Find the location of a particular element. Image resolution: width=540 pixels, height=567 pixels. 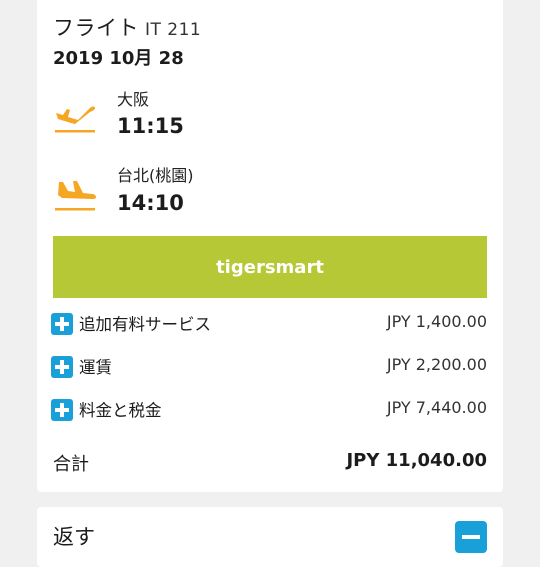

flight-date: 2019 10月 28 is located at coordinates (118, 58).